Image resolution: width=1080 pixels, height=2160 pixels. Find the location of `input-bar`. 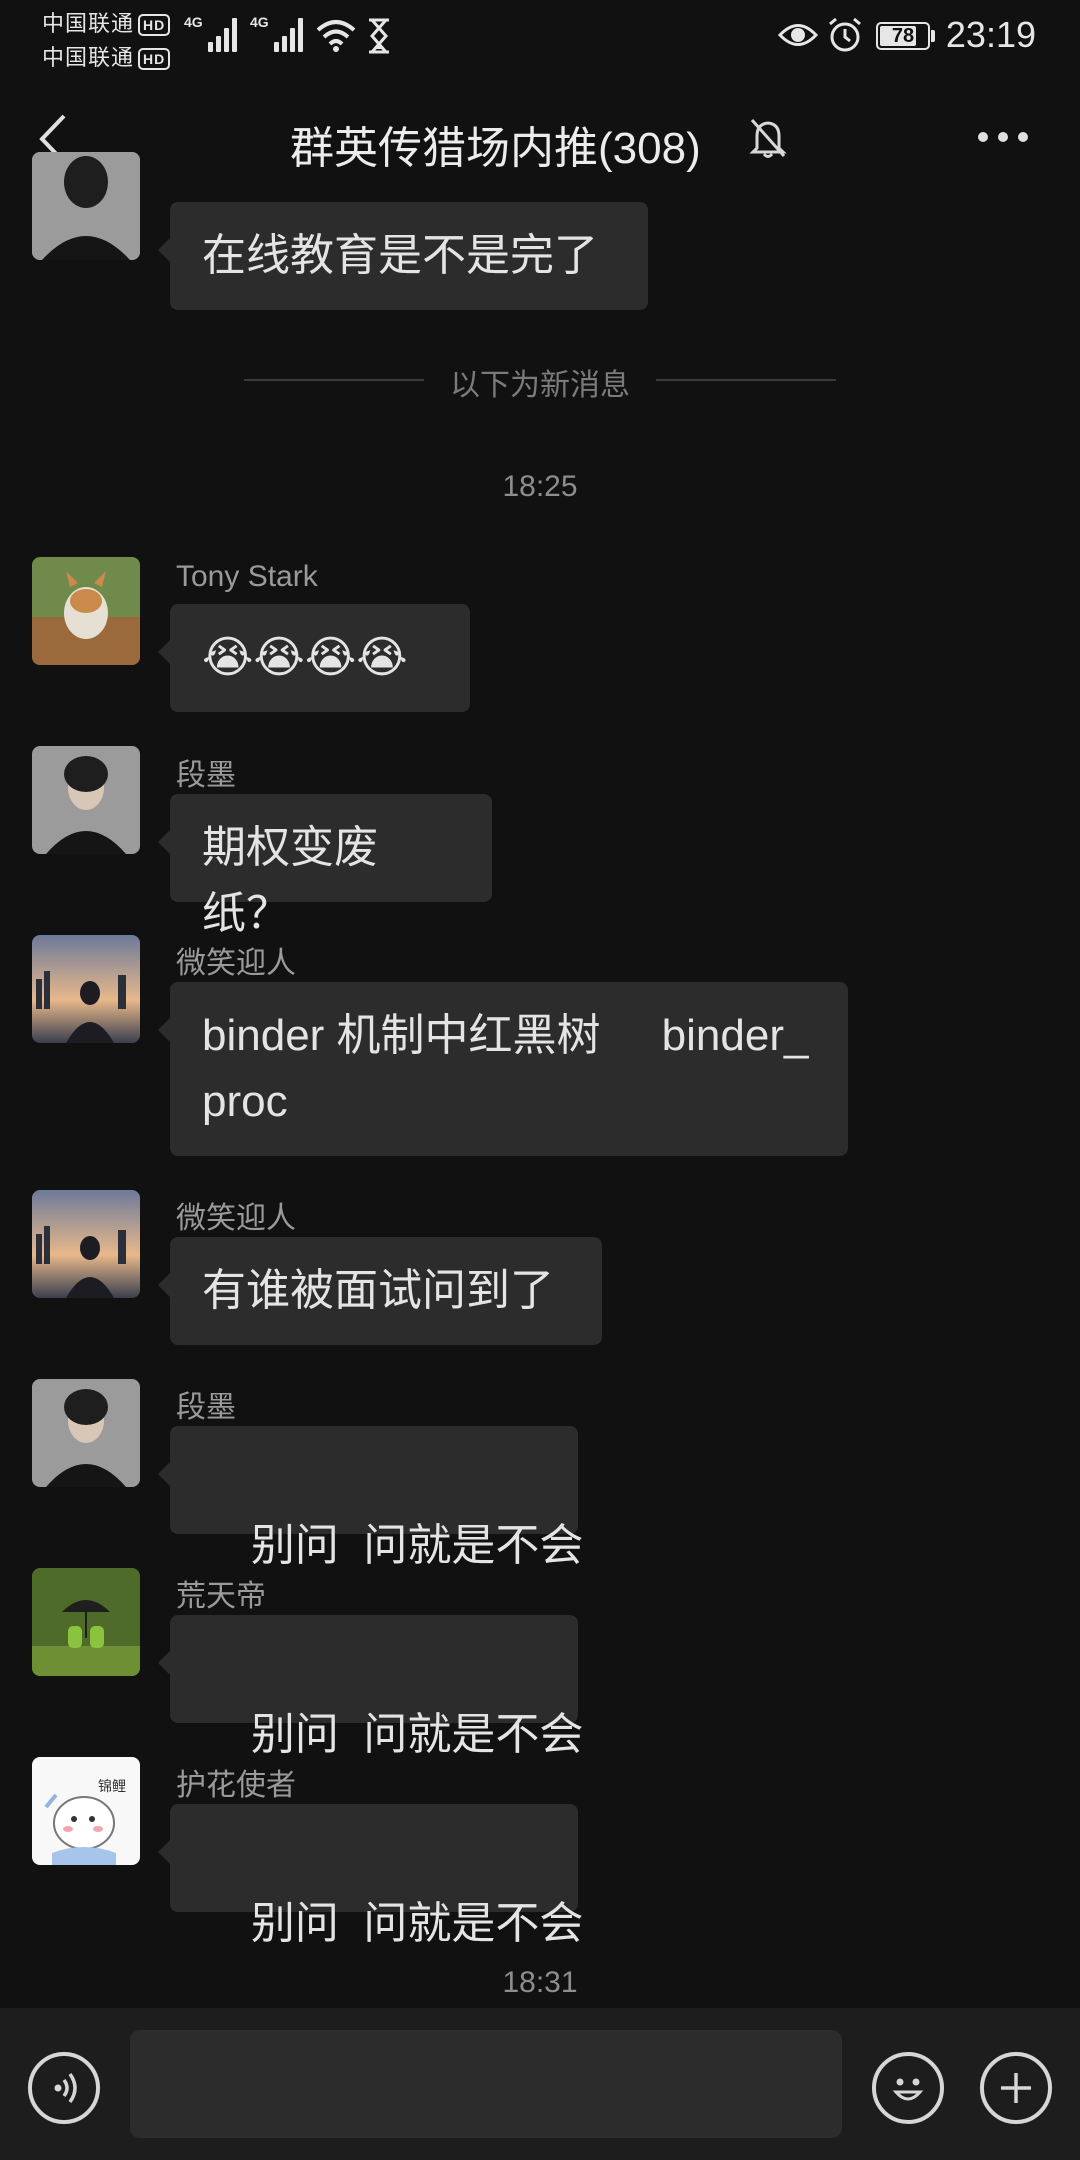

input-bar is located at coordinates (540, 2084).